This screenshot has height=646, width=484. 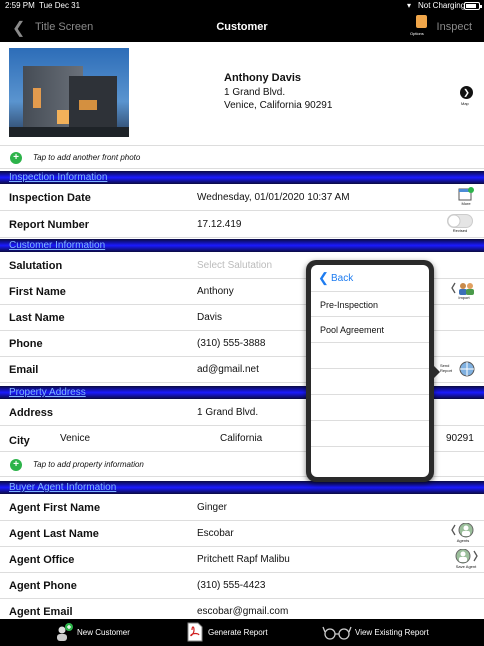 What do you see at coordinates (219, 224) in the screenshot?
I see `report-number-value: 17.12.419` at bounding box center [219, 224].